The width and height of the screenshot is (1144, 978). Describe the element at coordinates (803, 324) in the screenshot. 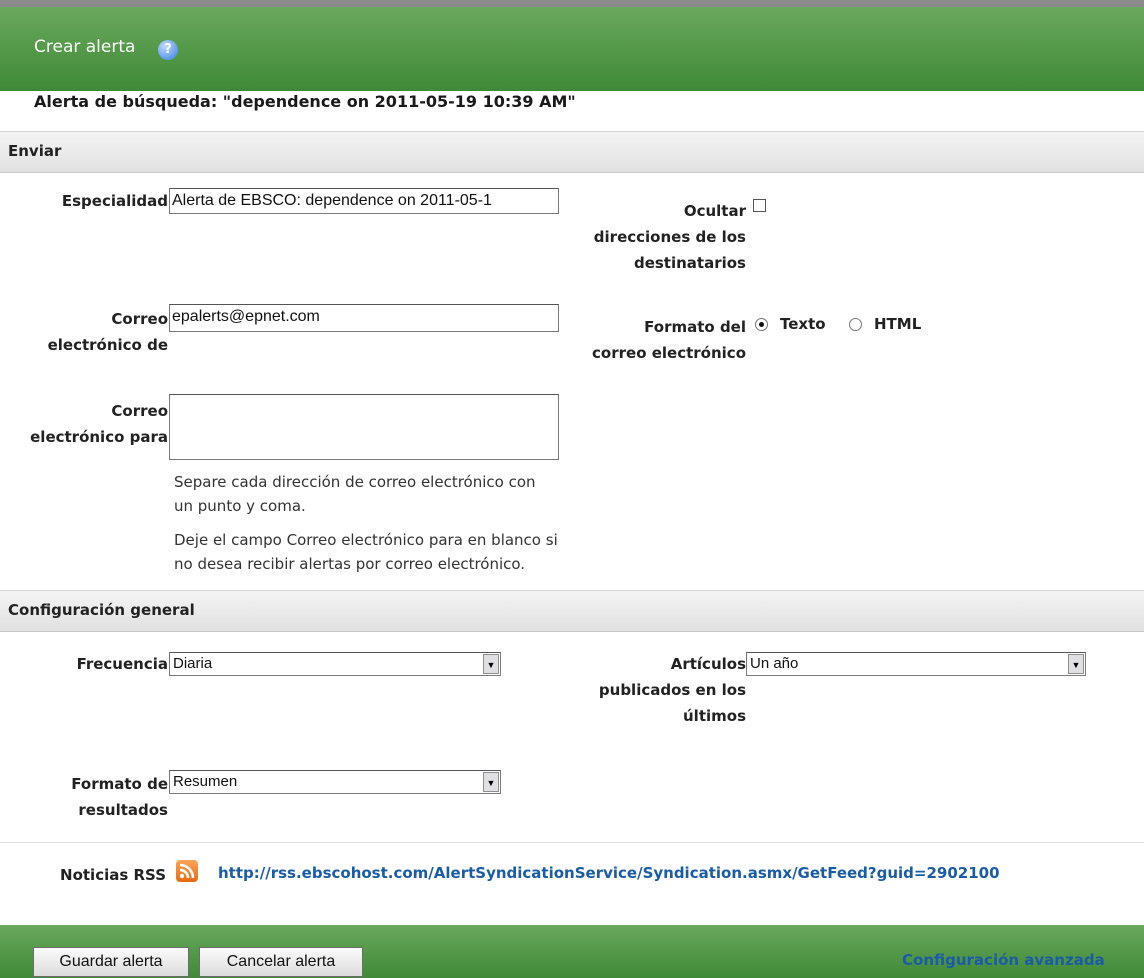

I see `format-text-label: Texto` at that location.